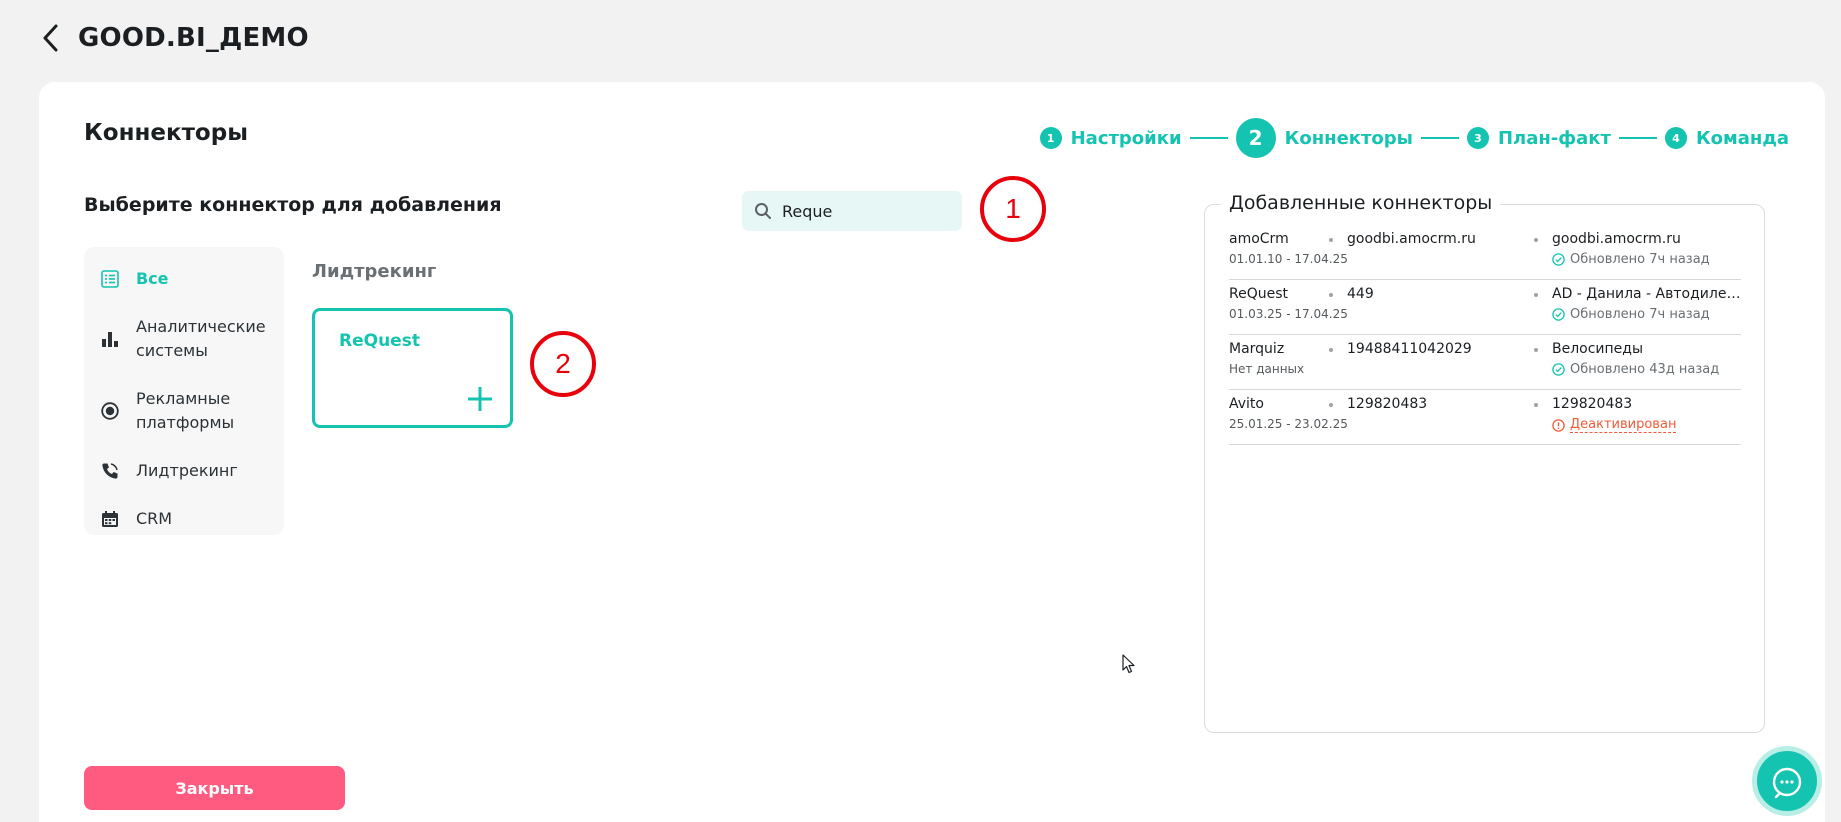 This screenshot has width=1841, height=822. I want to click on step-team: 4 Команда, so click(1726, 138).